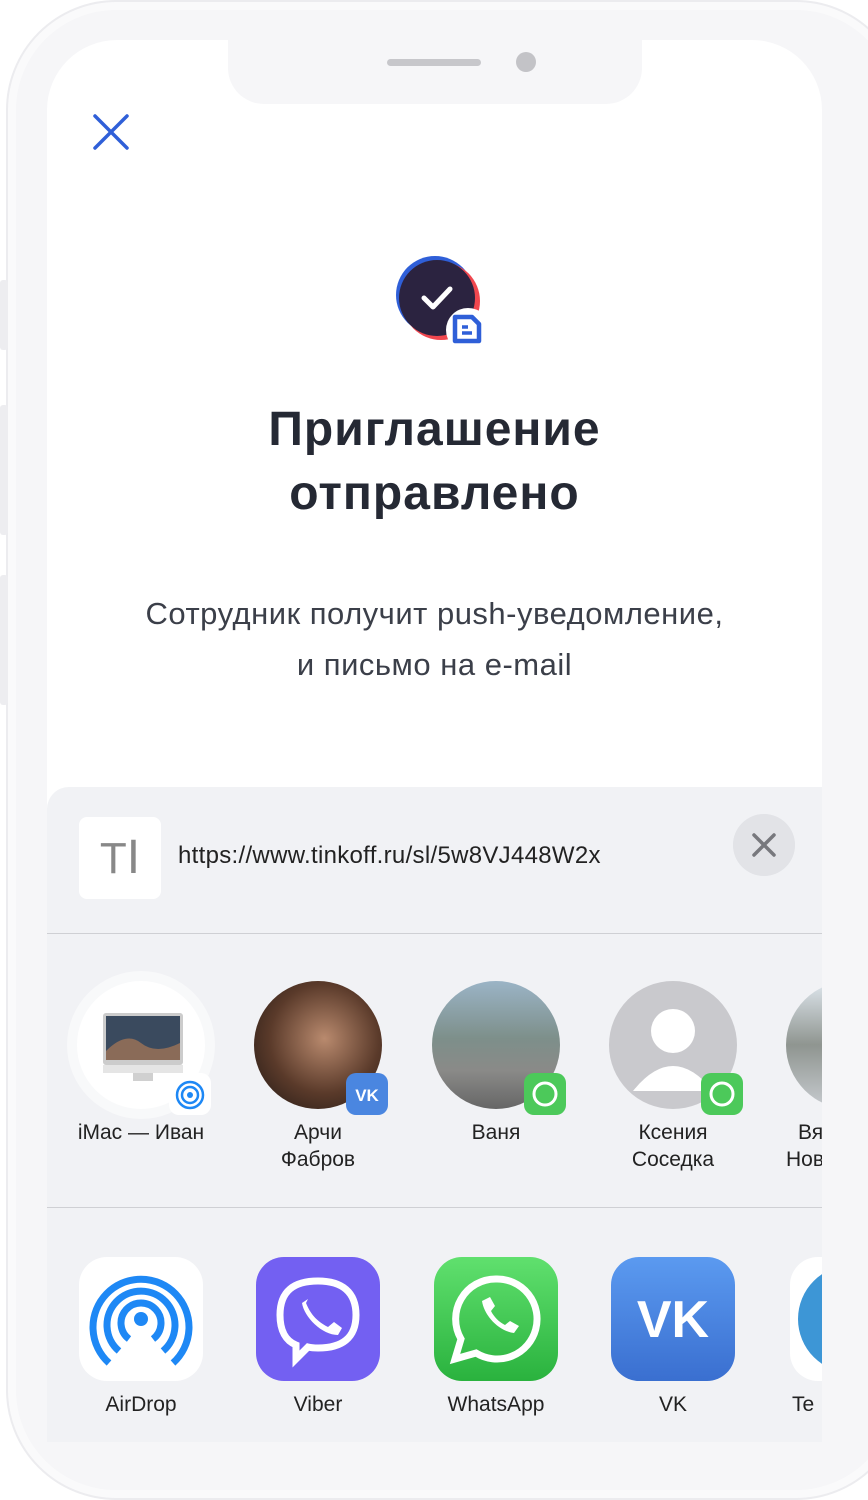 The width and height of the screenshot is (868, 1500). I want to click on title-line: отправлено, so click(434, 493).